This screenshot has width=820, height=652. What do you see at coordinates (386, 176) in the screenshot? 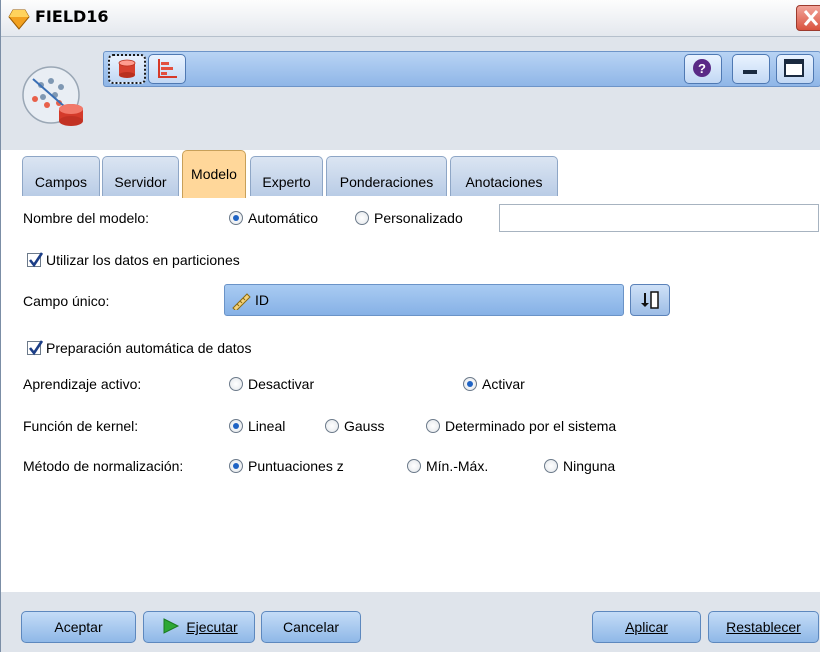
I see `tab-ponderaciones: Ponderaciones` at bounding box center [386, 176].